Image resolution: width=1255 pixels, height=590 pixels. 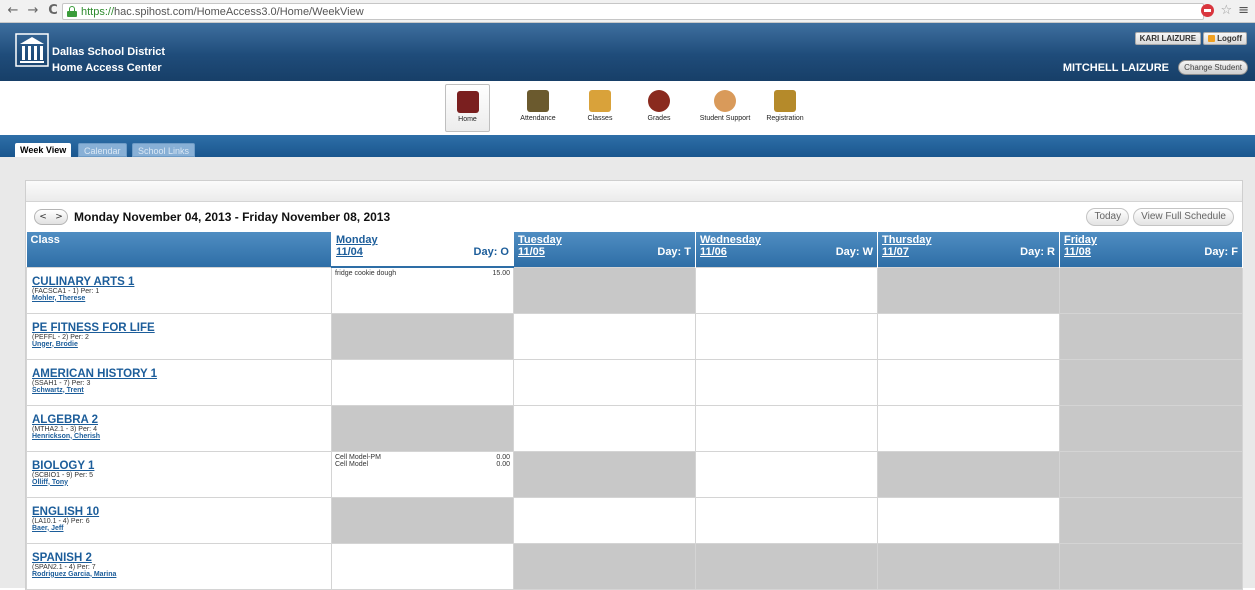 I want to click on day-name: Monday, so click(x=422, y=240).